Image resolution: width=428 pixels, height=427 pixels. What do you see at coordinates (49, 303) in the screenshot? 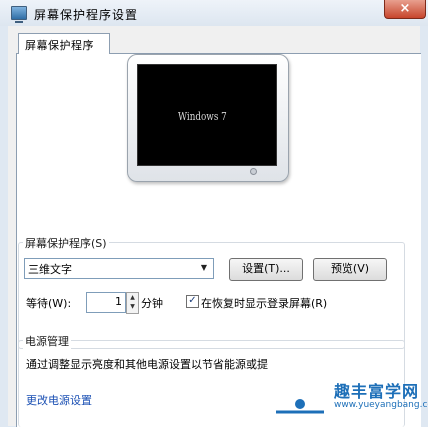
I see `wait-label: 等待(W):` at bounding box center [49, 303].